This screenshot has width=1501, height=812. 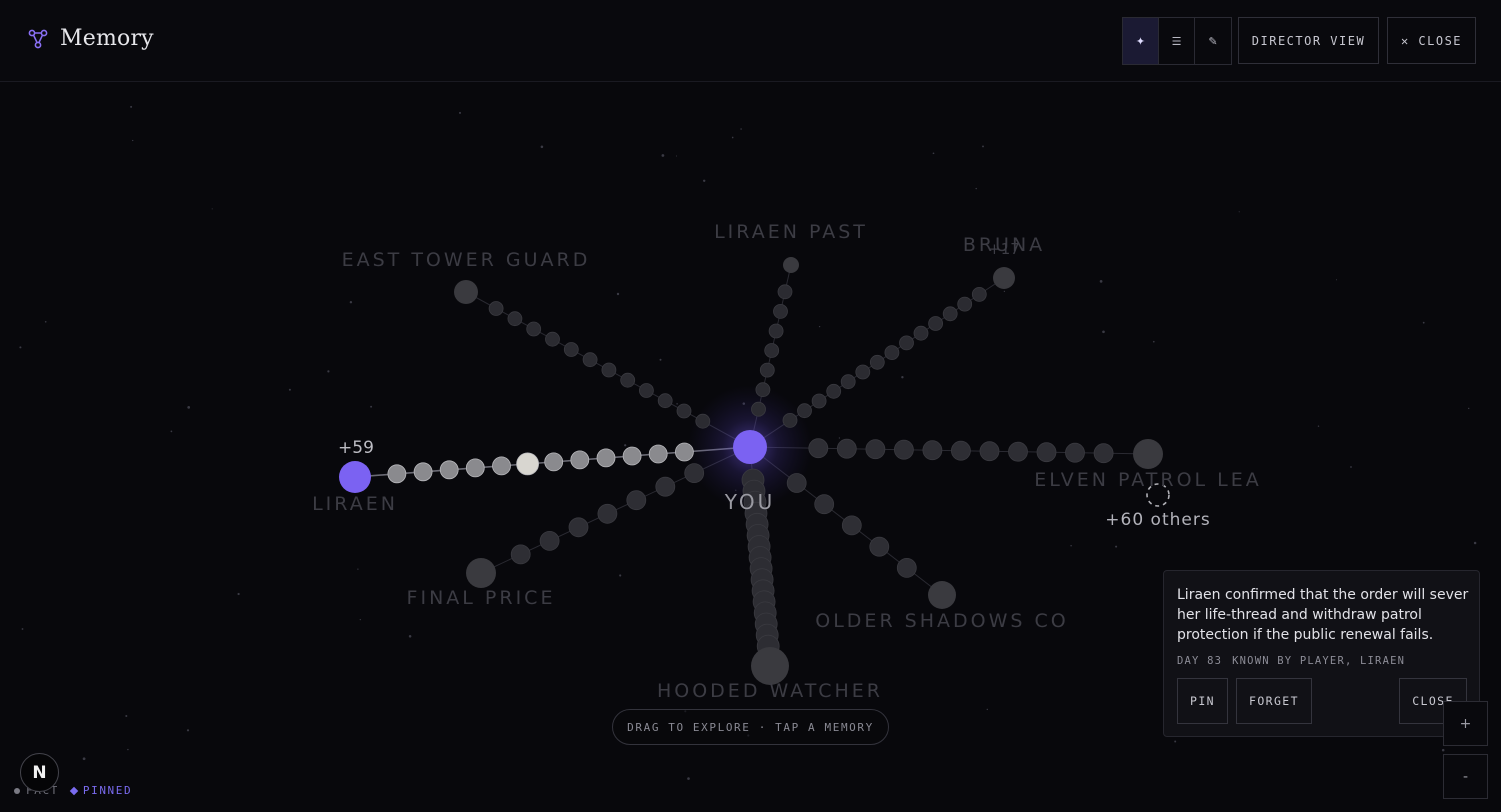 What do you see at coordinates (1465, 723) in the screenshot?
I see `zoom-in-button: +` at bounding box center [1465, 723].